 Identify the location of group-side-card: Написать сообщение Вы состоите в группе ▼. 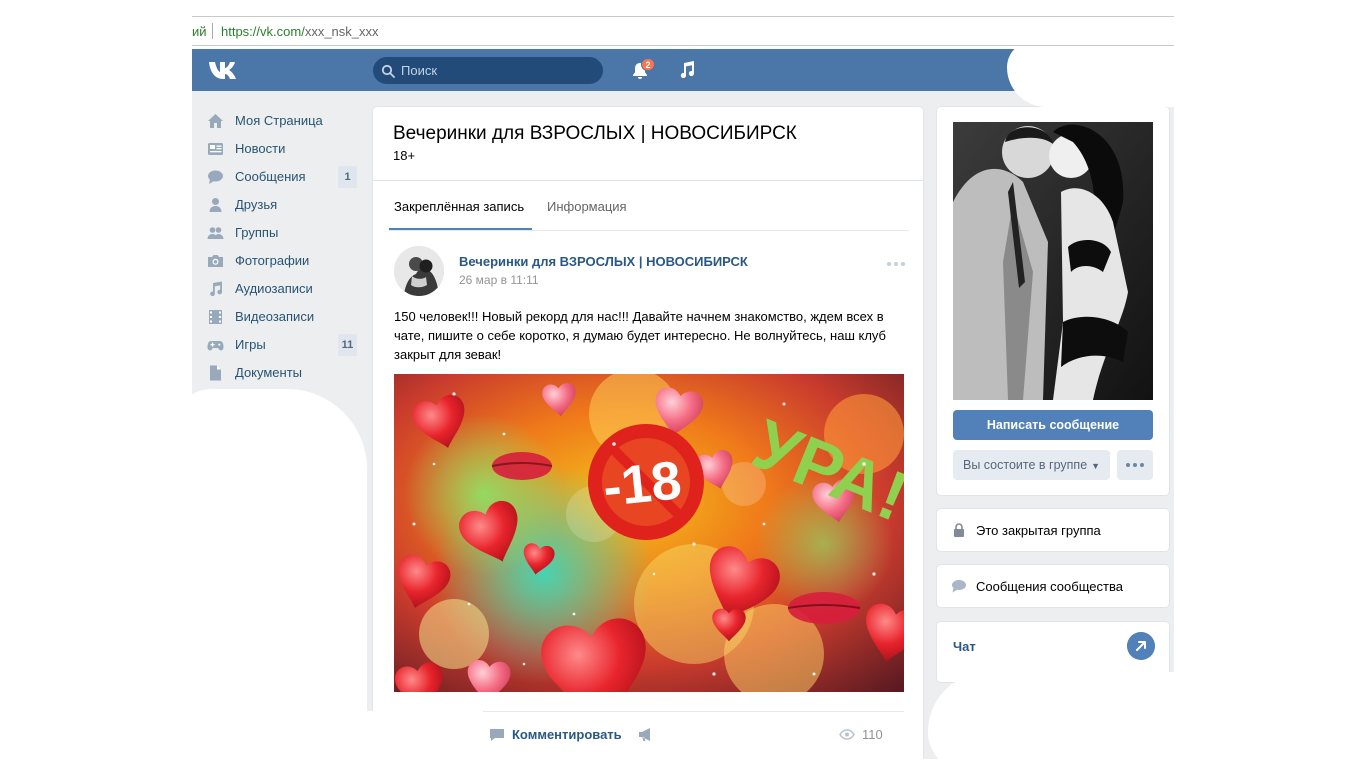
(1053, 301).